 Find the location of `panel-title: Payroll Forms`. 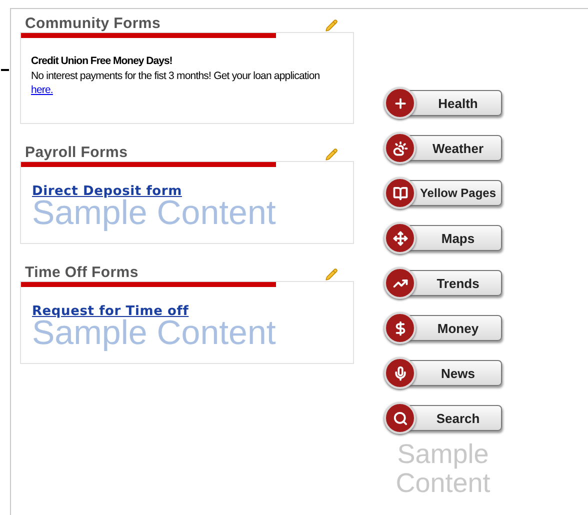

panel-title: Payroll Forms is located at coordinates (76, 152).